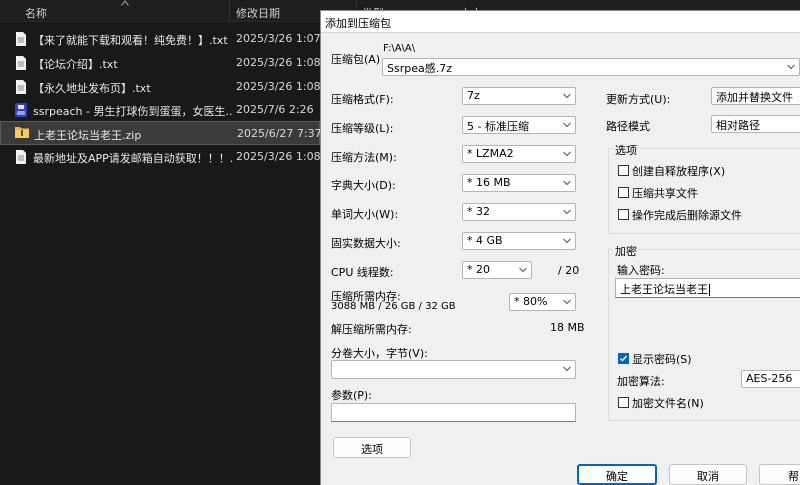 The width and height of the screenshot is (800, 485). I want to click on dialog-title: 添加到压缩包, so click(560, 22).